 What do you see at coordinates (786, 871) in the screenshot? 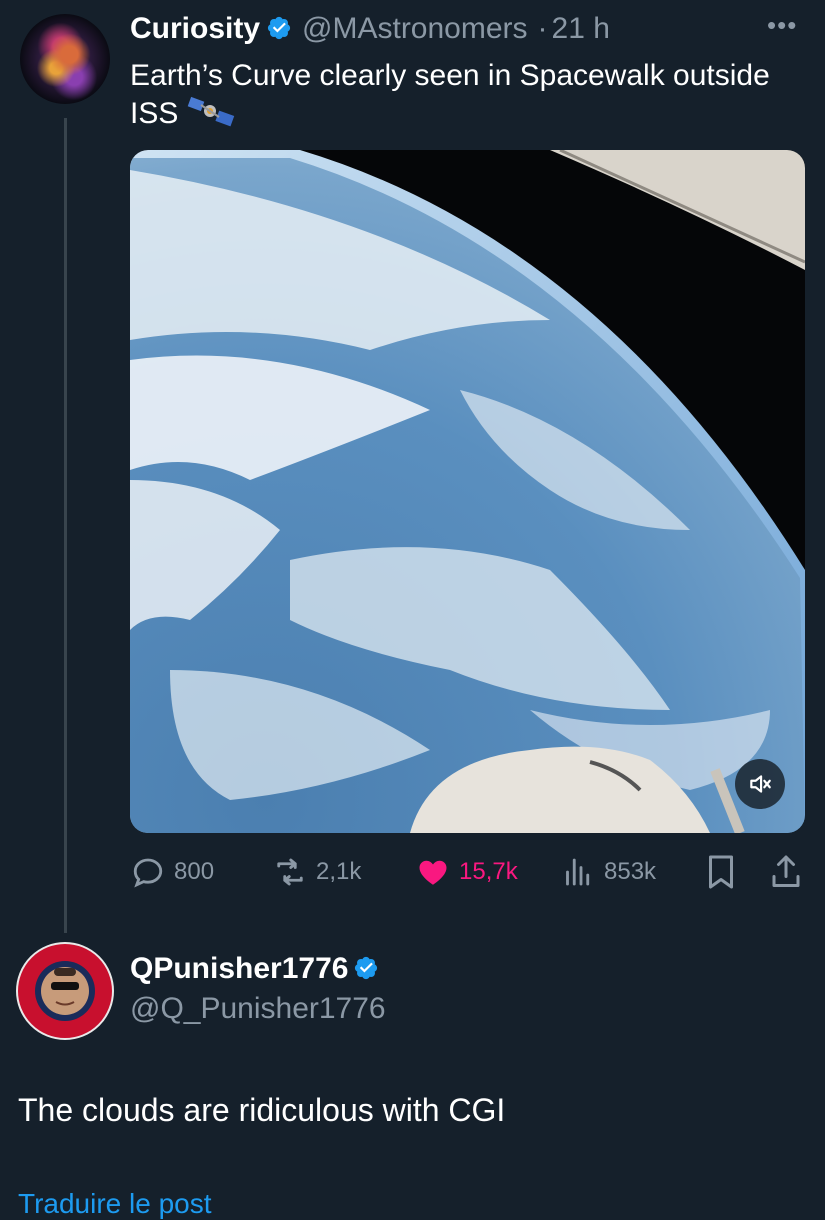
I see `share-icon` at bounding box center [786, 871].